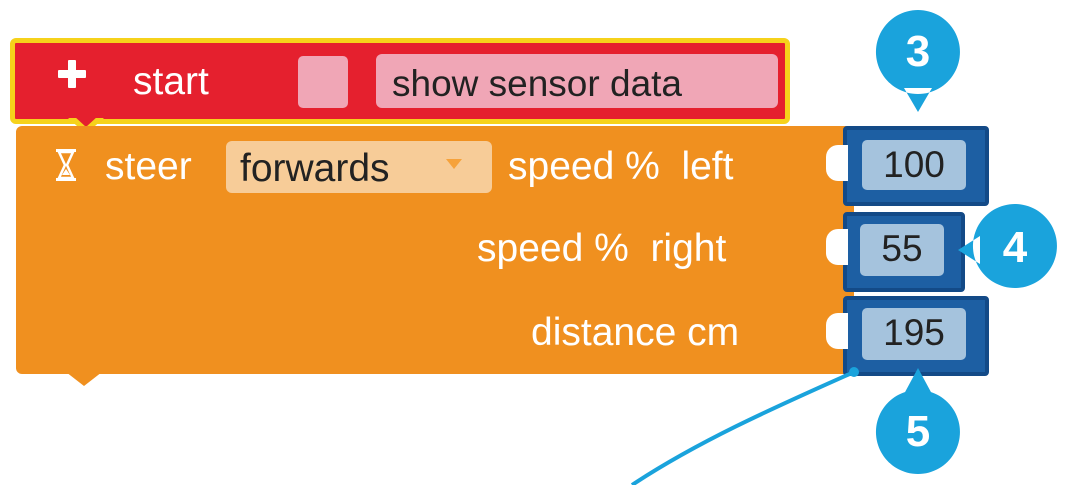 Image resolution: width=1070 pixels, height=485 pixels. I want to click on callout-5-pointer-line, so click(742, 427).